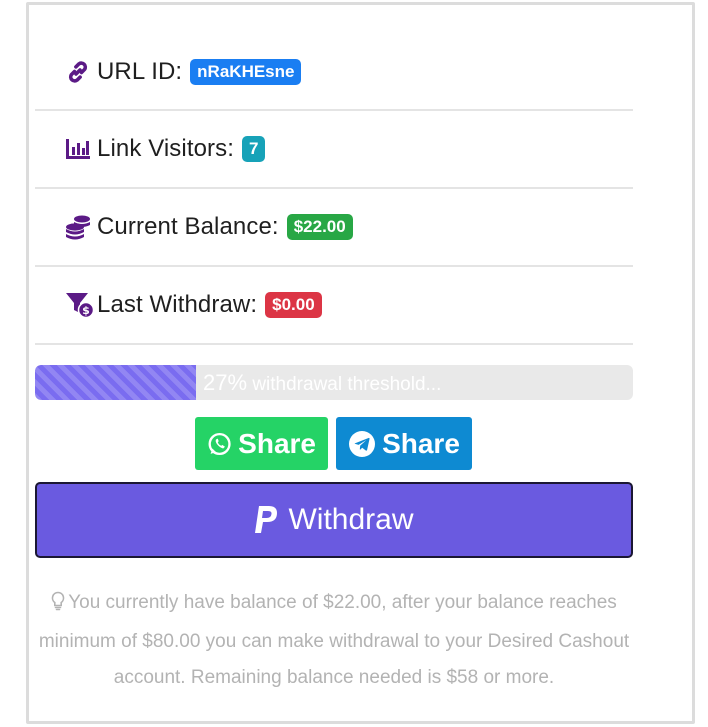  I want to click on chart-bar-icon, so click(80, 149).